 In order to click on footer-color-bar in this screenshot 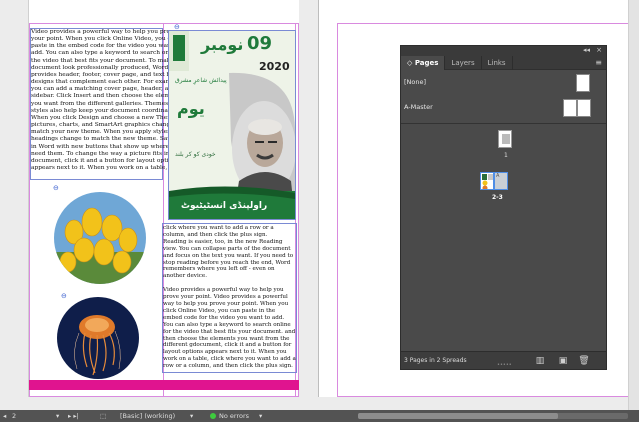, I will do `click(164, 385)`.